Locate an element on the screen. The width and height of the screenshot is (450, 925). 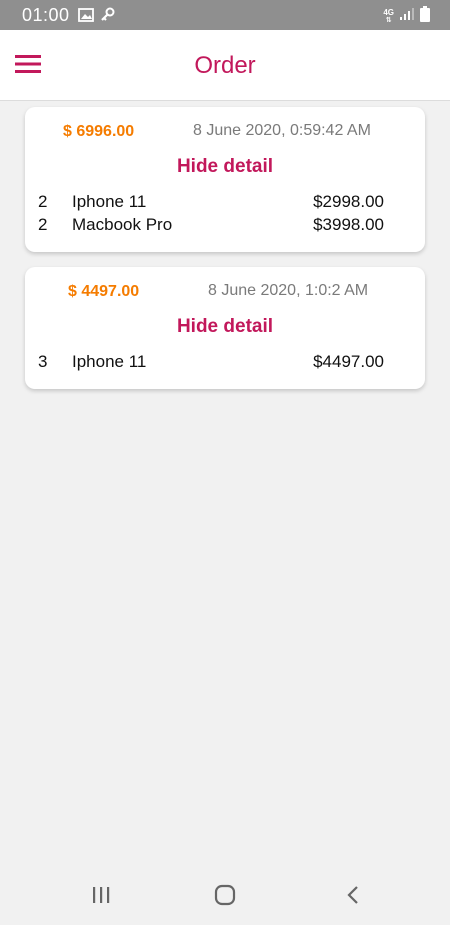
order-item-row: 3 Iphone 11 $4497.00 is located at coordinates (225, 363).